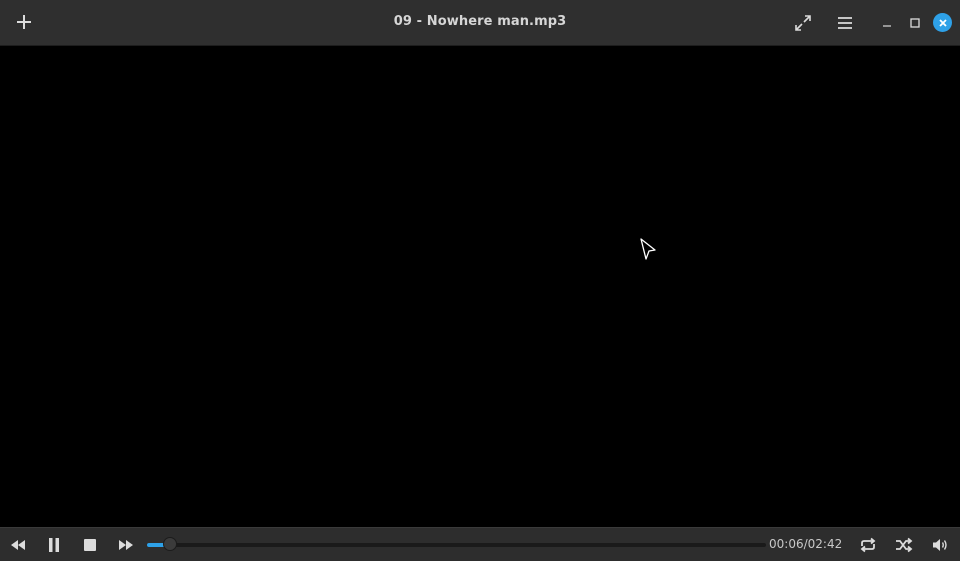 The height and width of the screenshot is (561, 960). Describe the element at coordinates (169, 544) in the screenshot. I see `seek-handle` at that location.